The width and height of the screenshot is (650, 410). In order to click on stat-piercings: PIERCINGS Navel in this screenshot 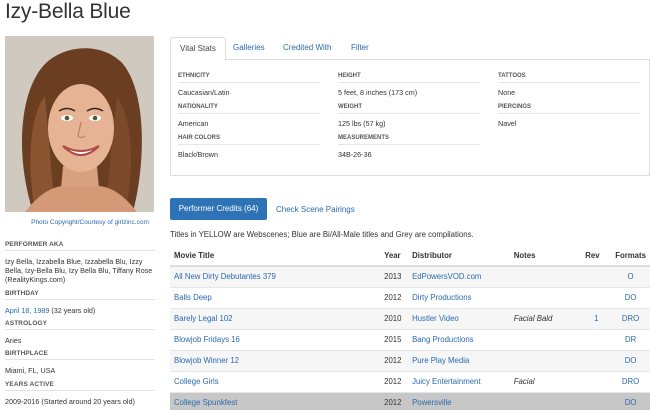, I will do `click(569, 116)`.